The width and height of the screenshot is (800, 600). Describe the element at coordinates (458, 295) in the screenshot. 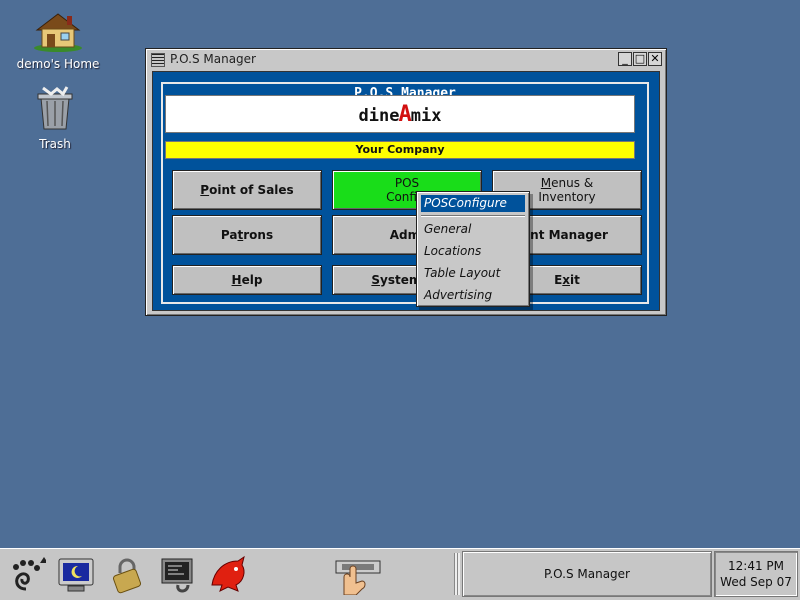

I see `menu-item-advertising: Advertising` at that location.